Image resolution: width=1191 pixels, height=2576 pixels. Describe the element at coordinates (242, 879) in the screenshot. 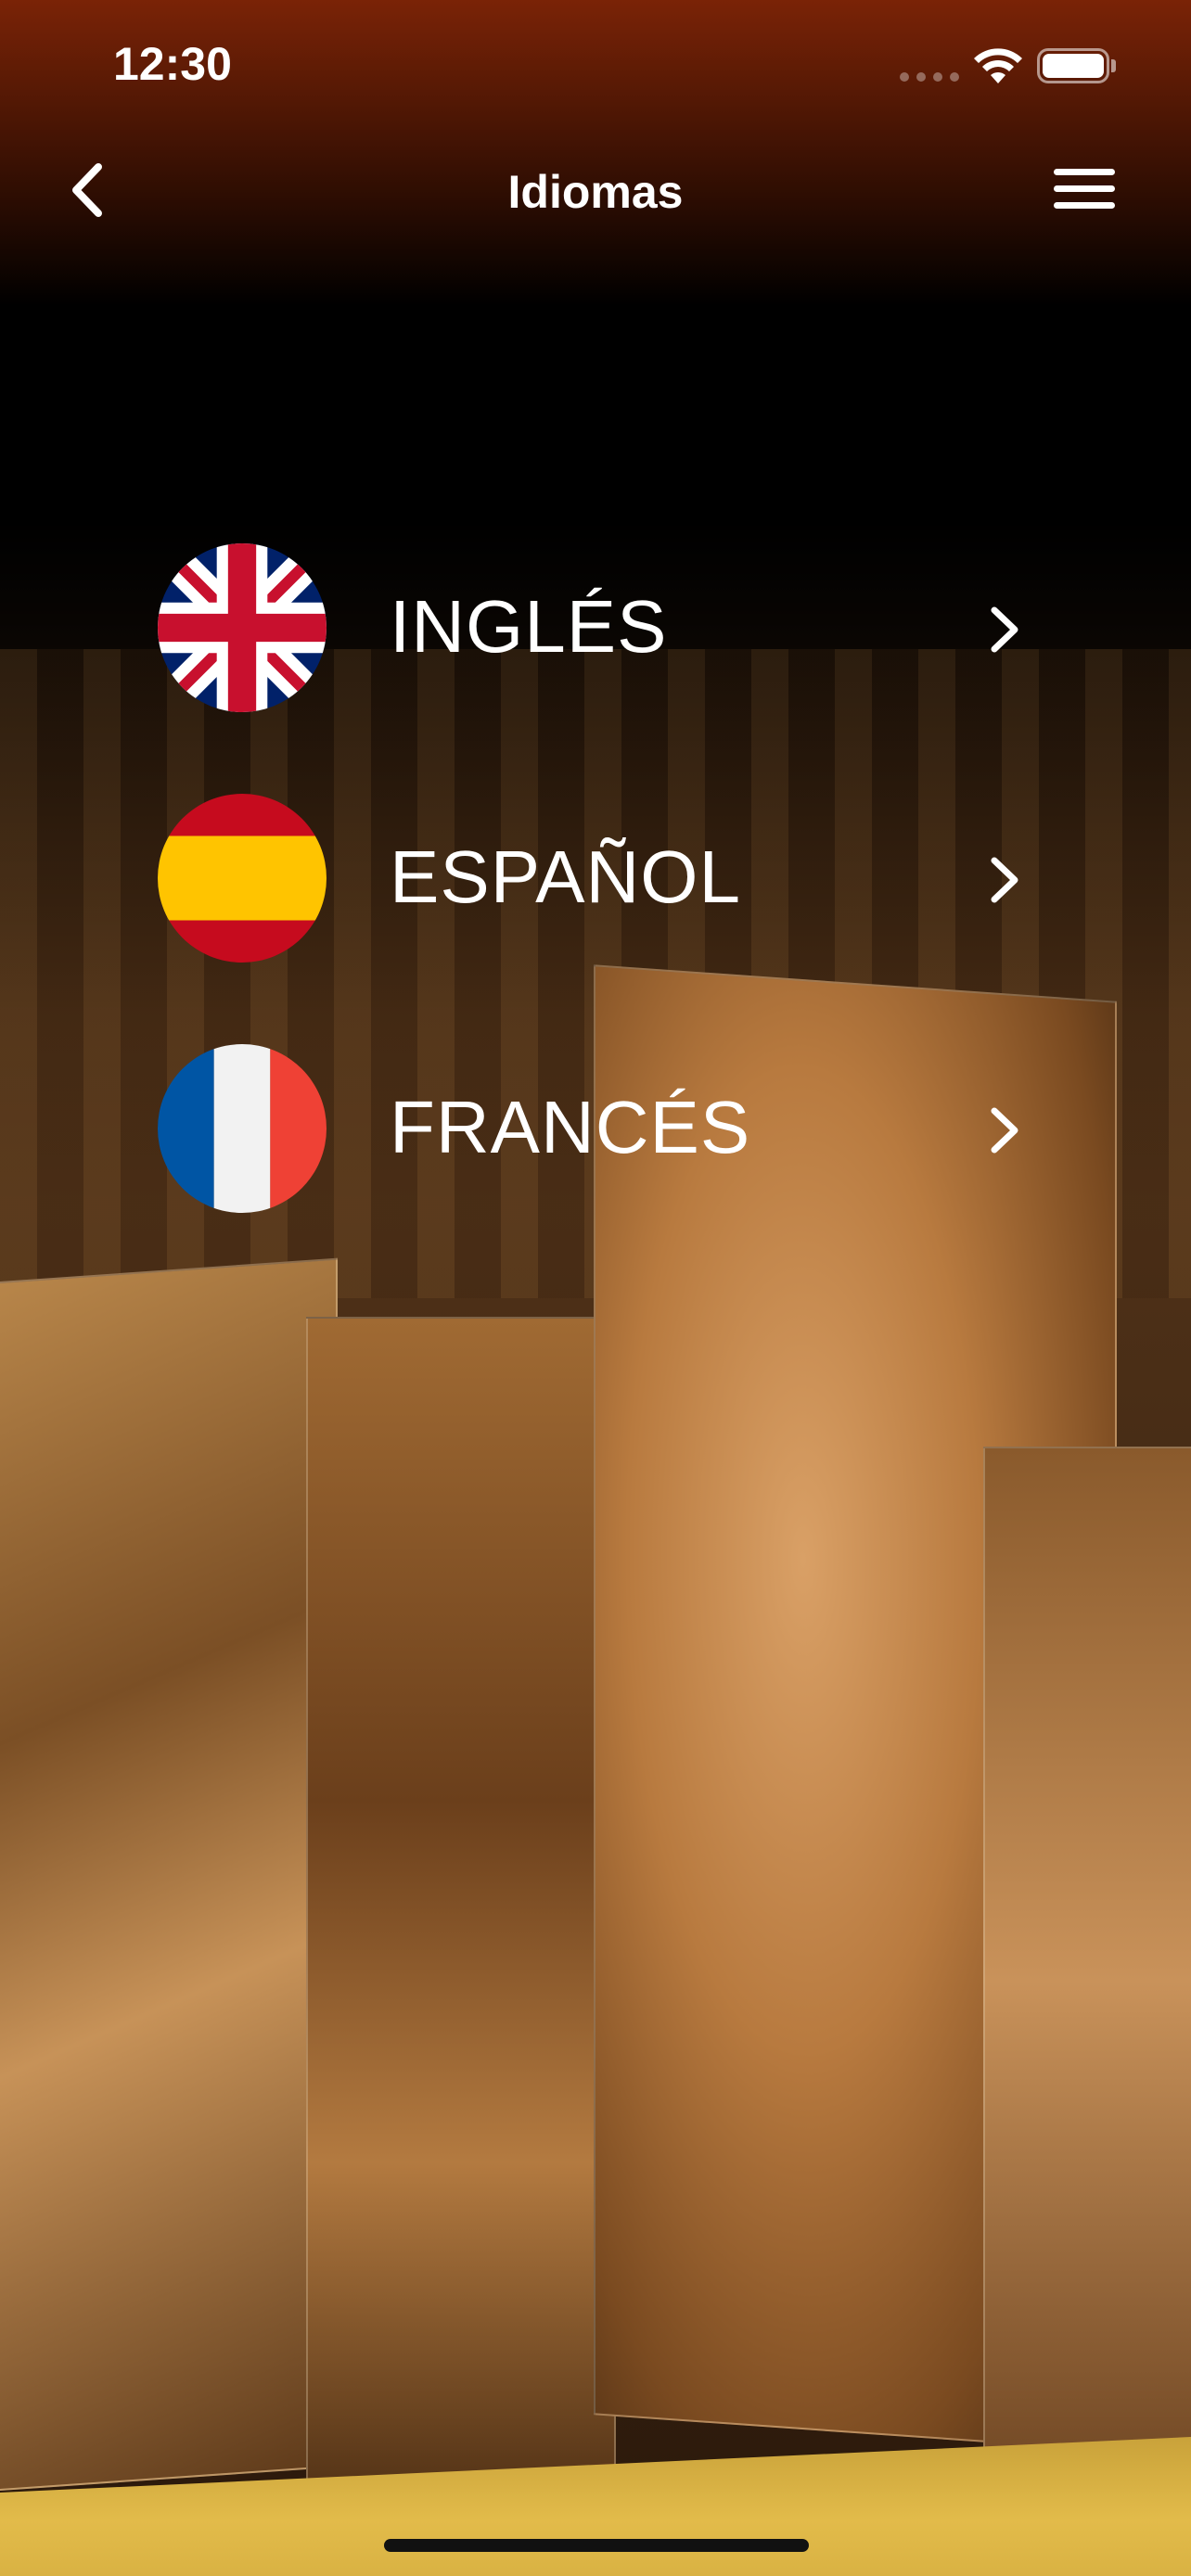

I see `spain-flag-icon` at that location.